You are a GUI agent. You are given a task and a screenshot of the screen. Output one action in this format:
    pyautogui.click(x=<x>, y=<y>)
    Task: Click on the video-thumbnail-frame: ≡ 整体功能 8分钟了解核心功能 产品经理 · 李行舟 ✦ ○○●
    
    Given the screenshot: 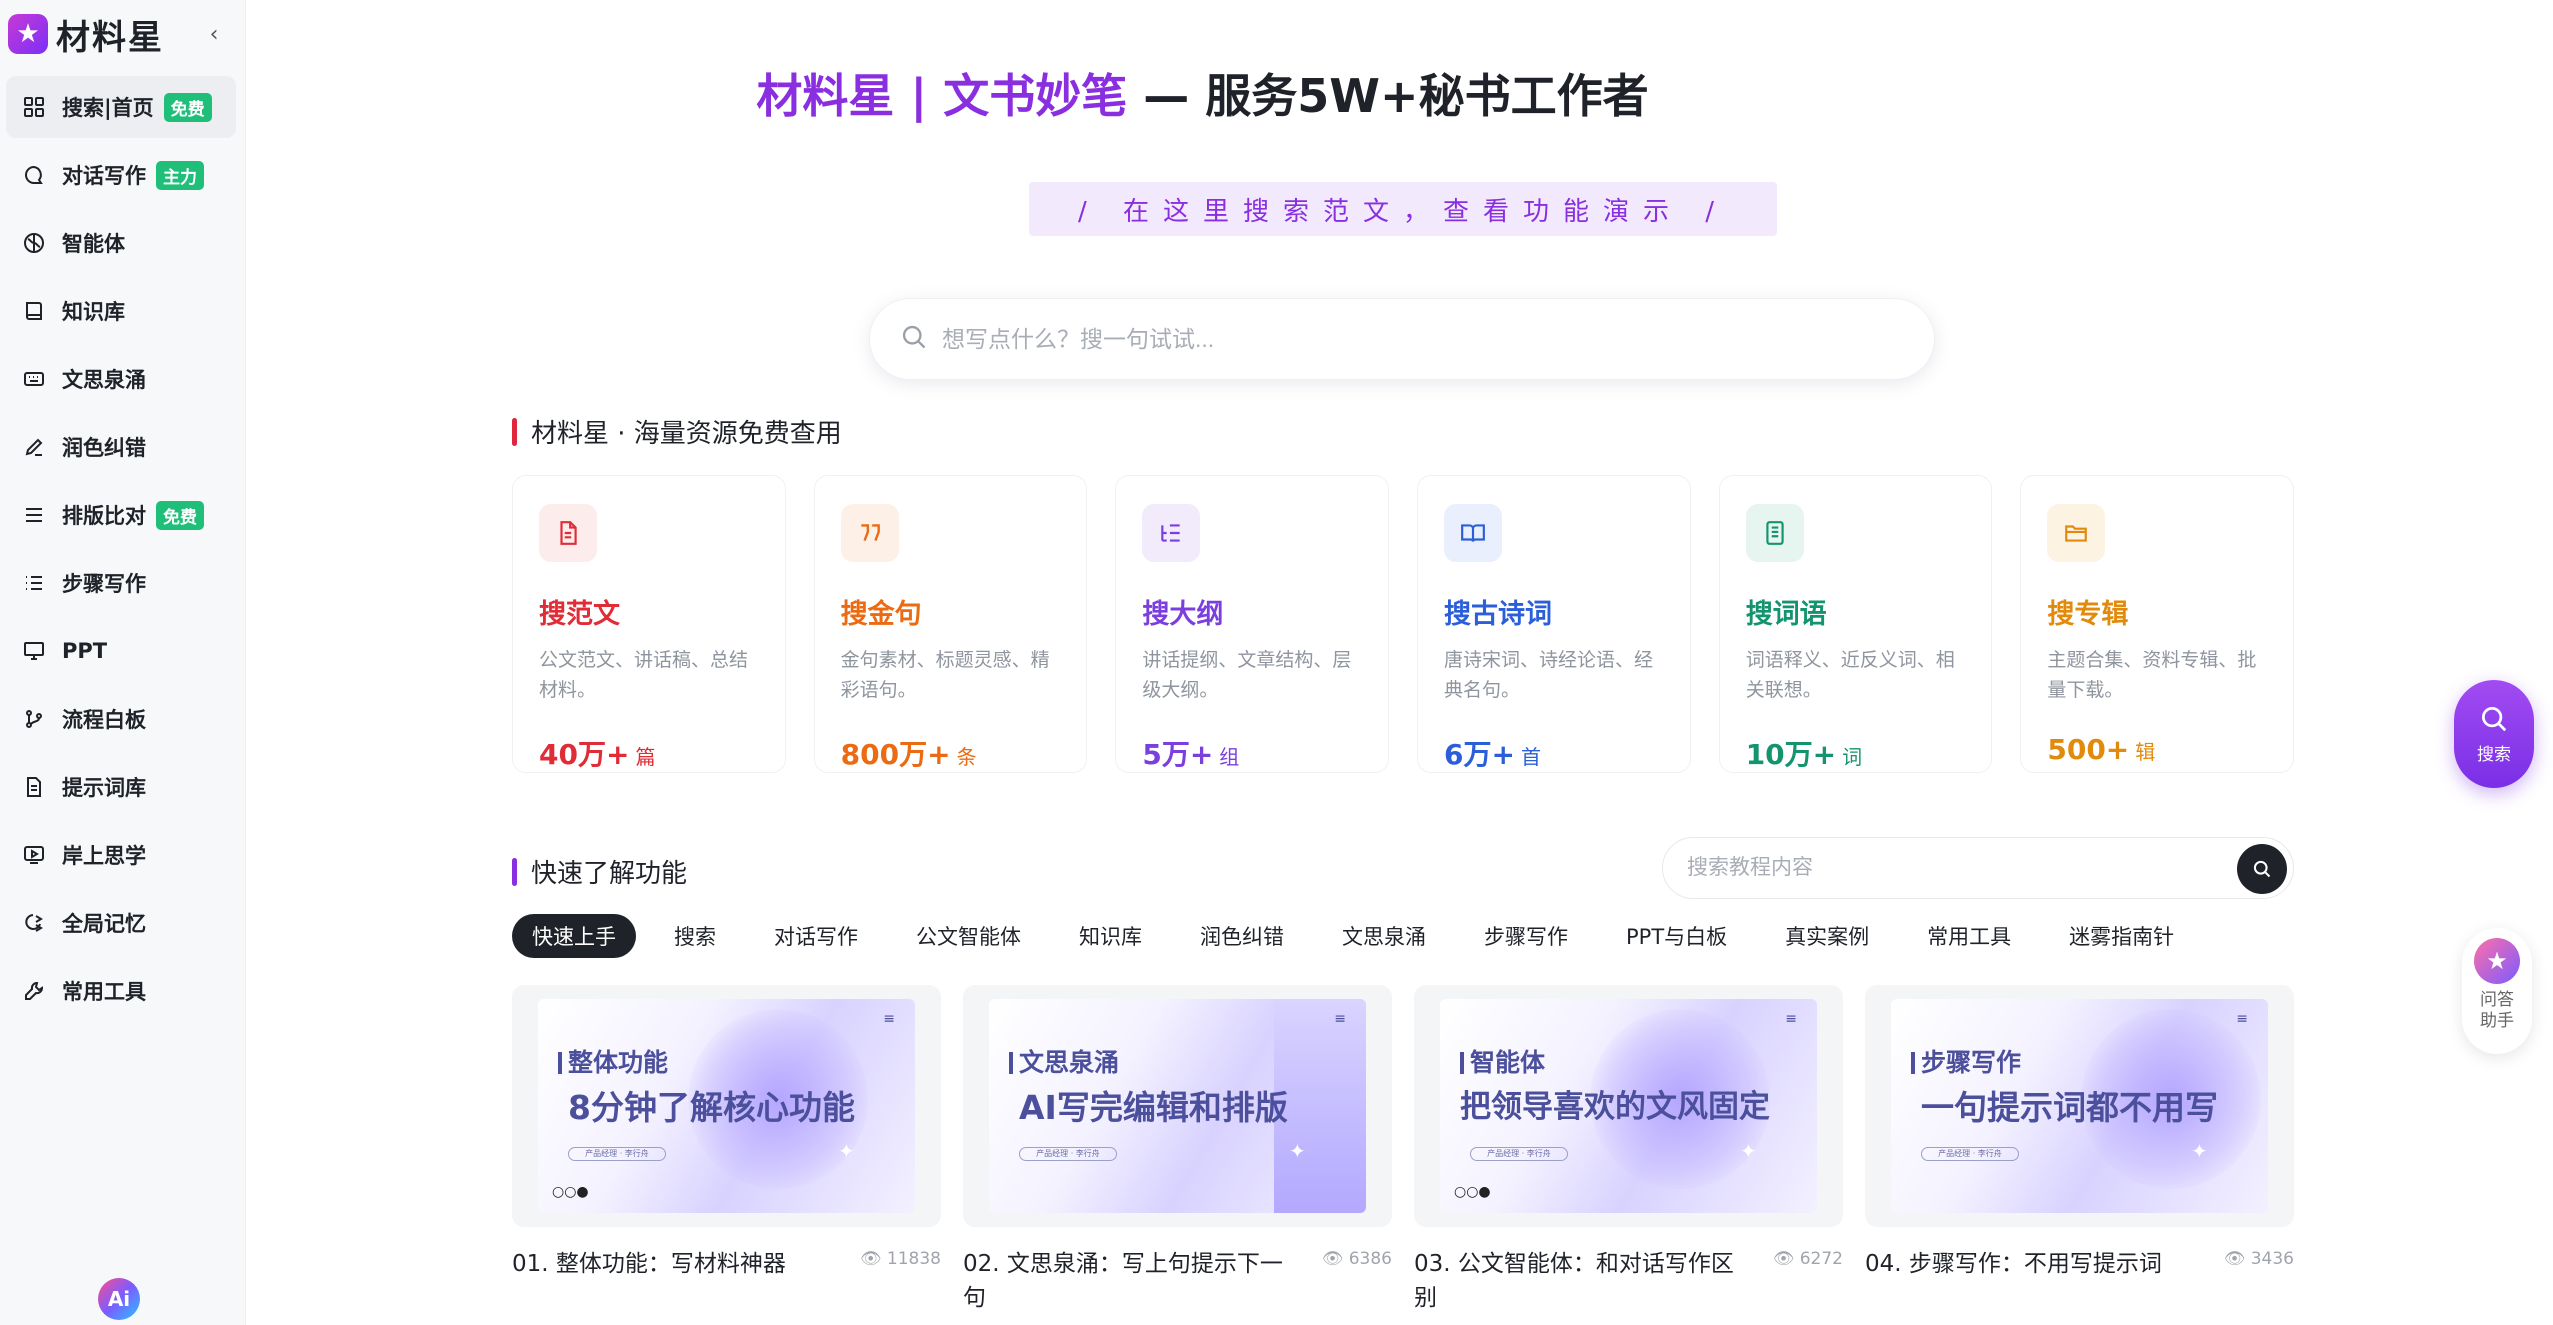 What is the action you would take?
    pyautogui.click(x=726, y=1106)
    